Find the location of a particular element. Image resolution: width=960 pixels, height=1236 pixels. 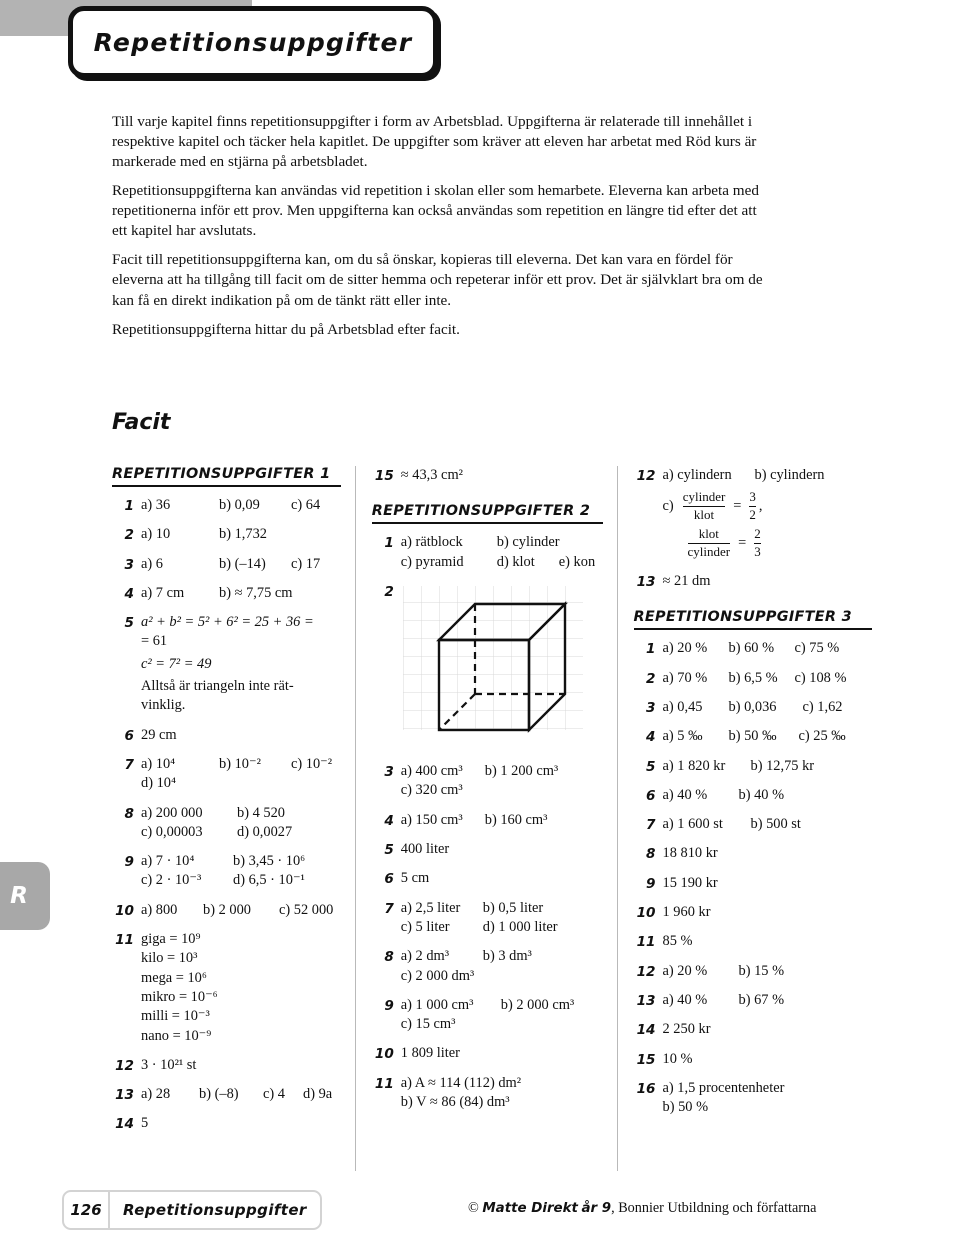

answer-part: a) 36 is located at coordinates (156, 505).